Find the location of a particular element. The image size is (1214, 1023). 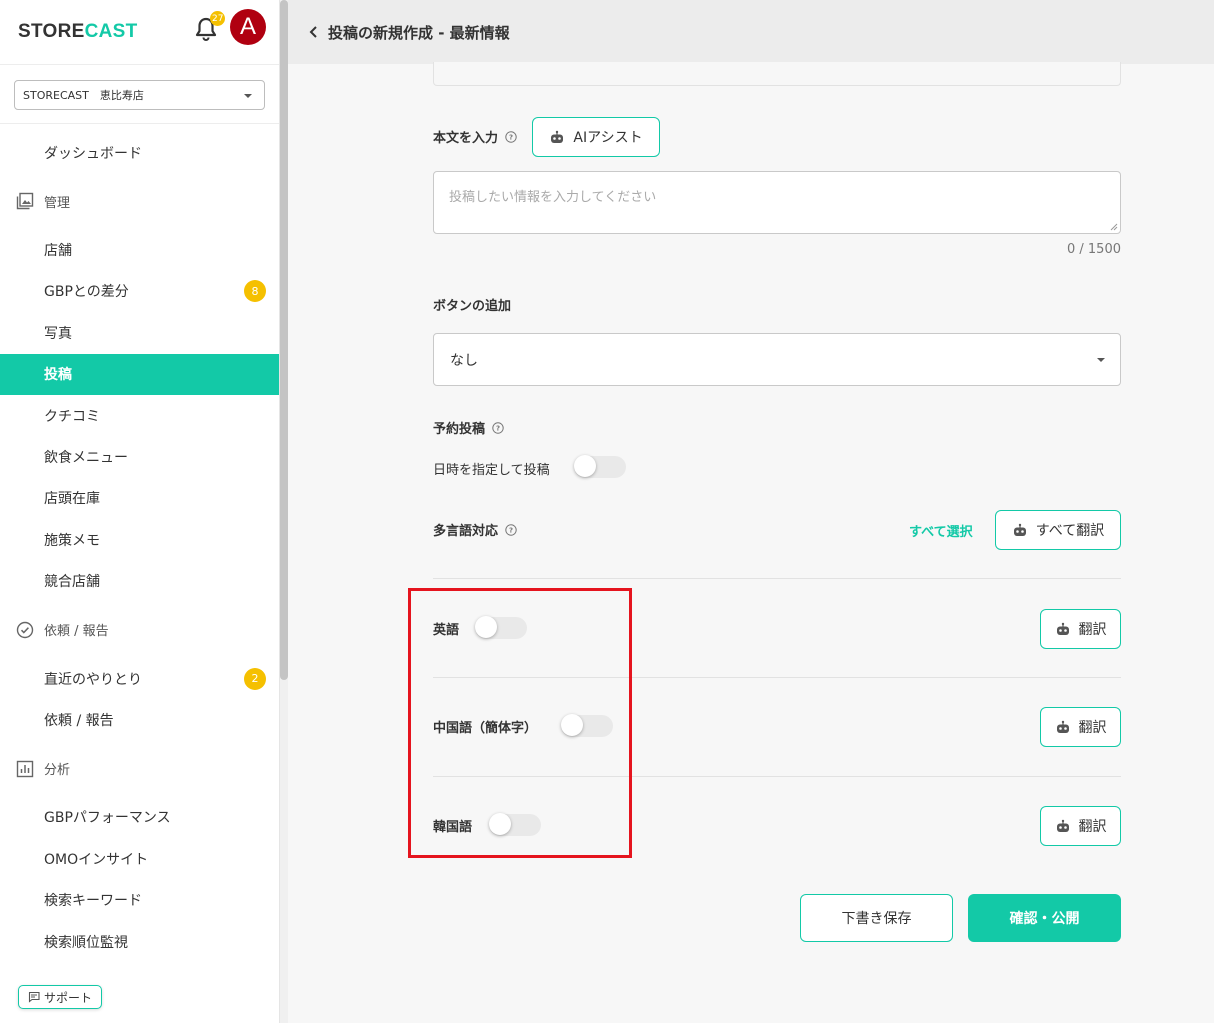

store-selector-value: STORECAST 恵比寿店 is located at coordinates (83, 95).